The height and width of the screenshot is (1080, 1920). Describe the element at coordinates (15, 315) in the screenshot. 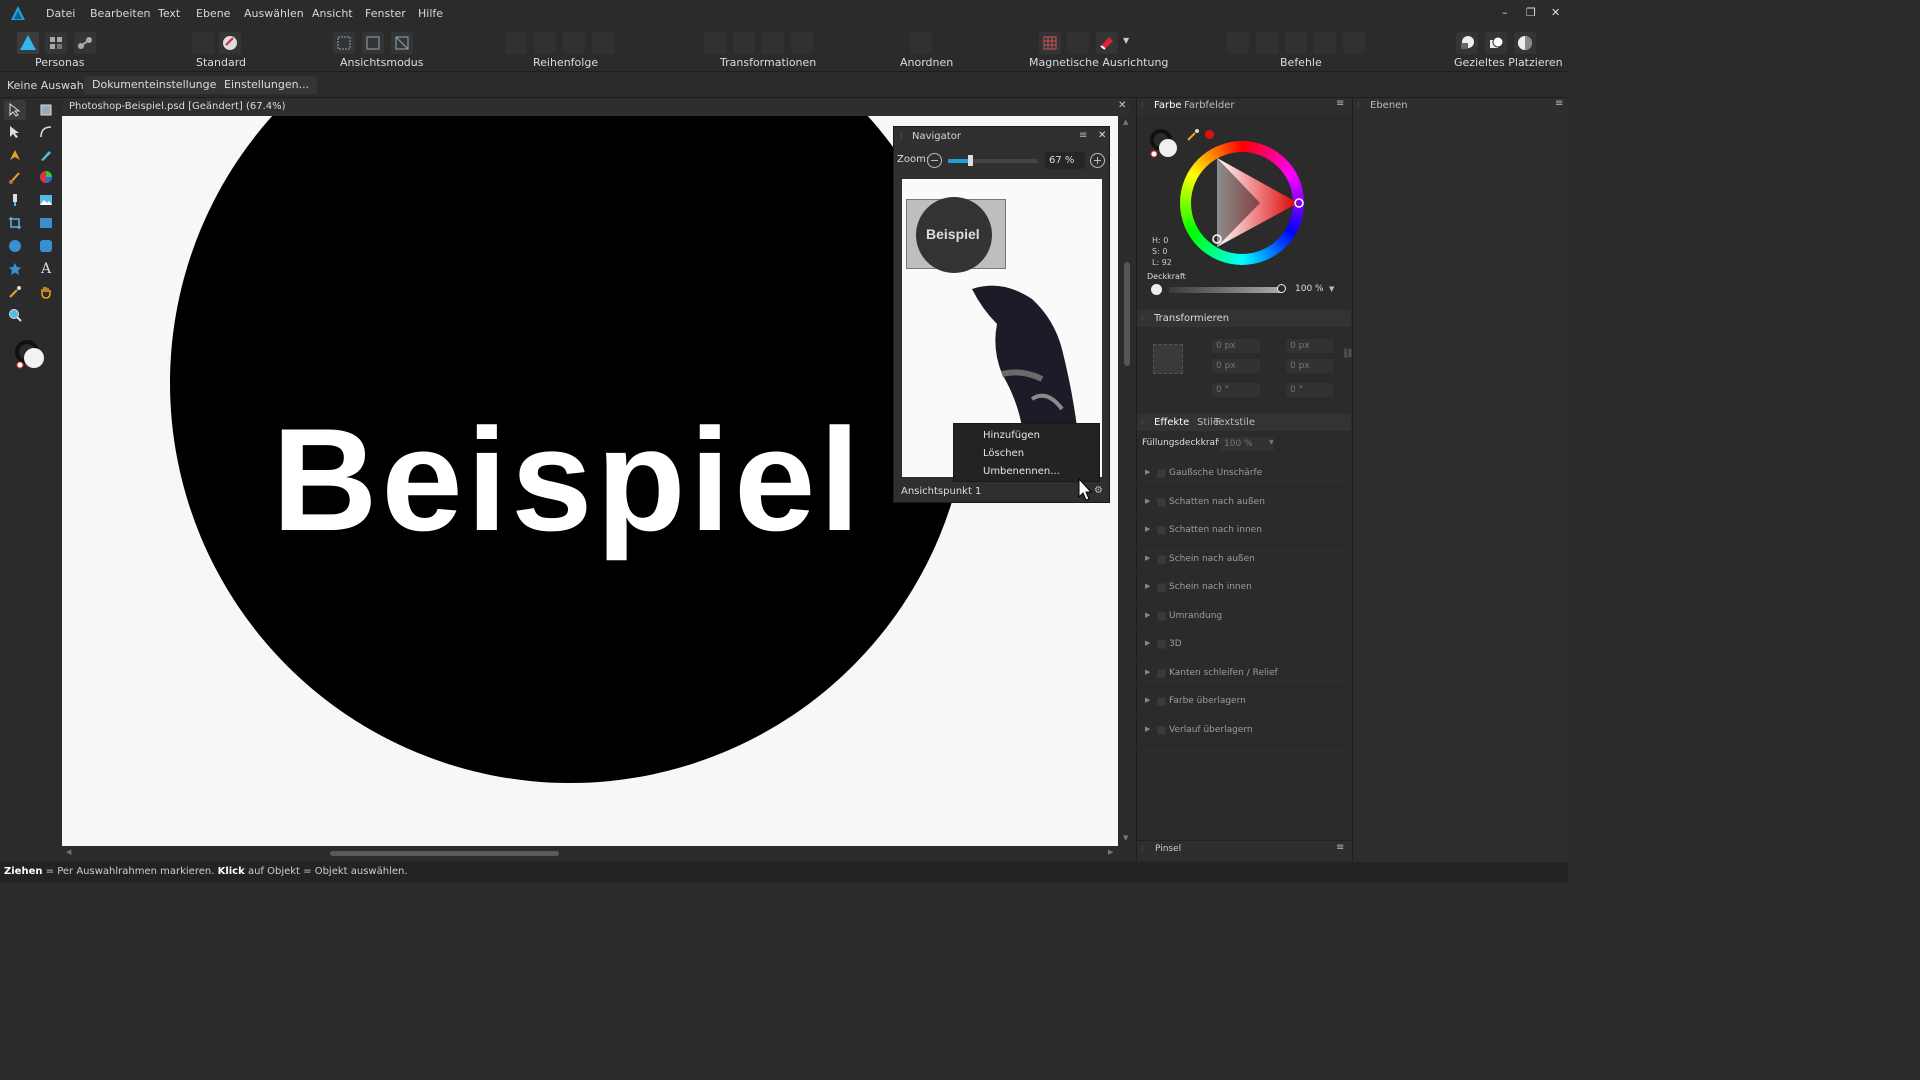

I see `zoom-tool` at that location.